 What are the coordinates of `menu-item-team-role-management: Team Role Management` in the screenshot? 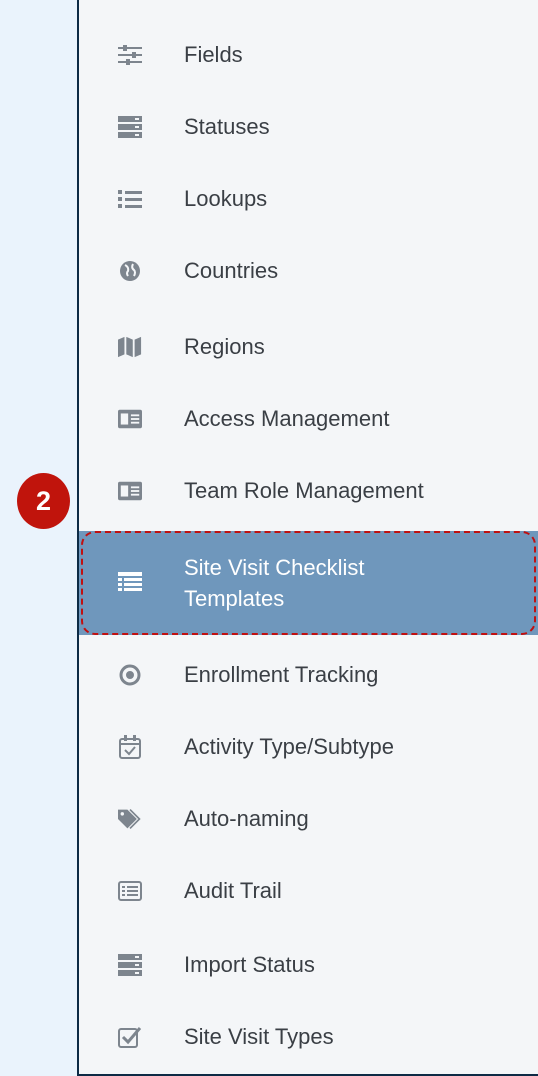 It's located at (308, 491).